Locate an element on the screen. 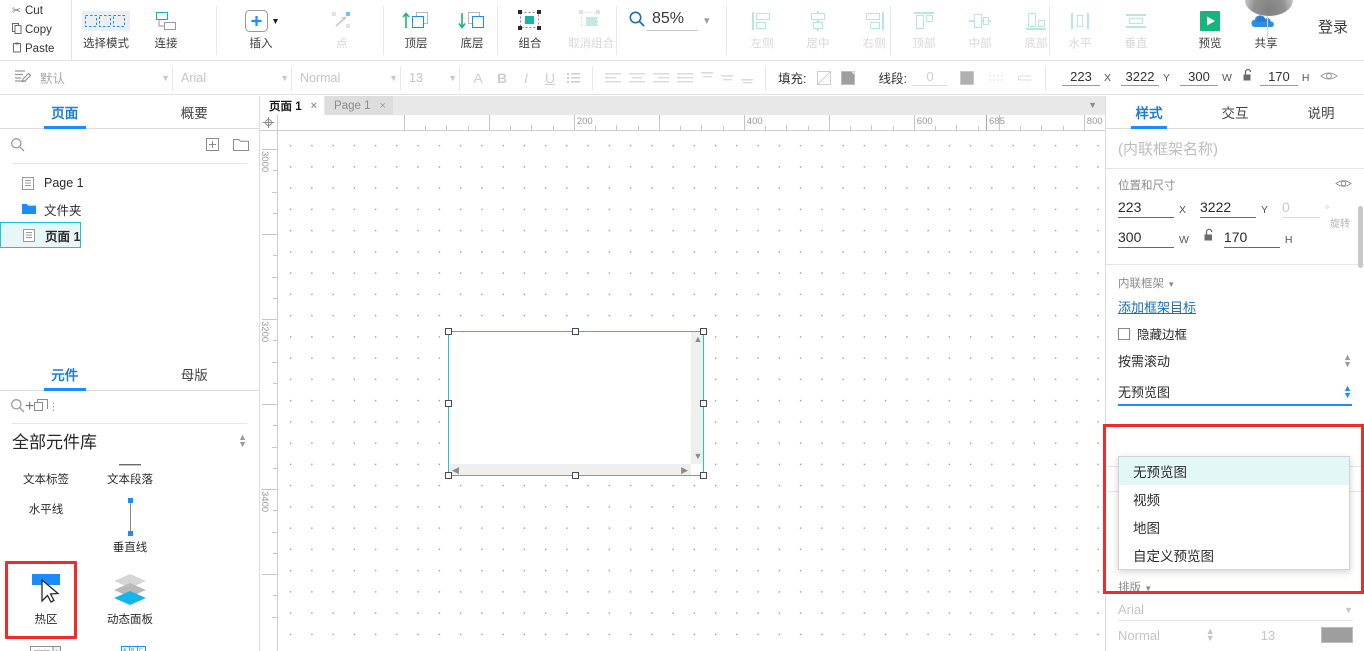 Image resolution: width=1364 pixels, height=651 pixels. preview-type-dropdown: 无预览图 视频 地图 自定义预览图 is located at coordinates (1234, 513).